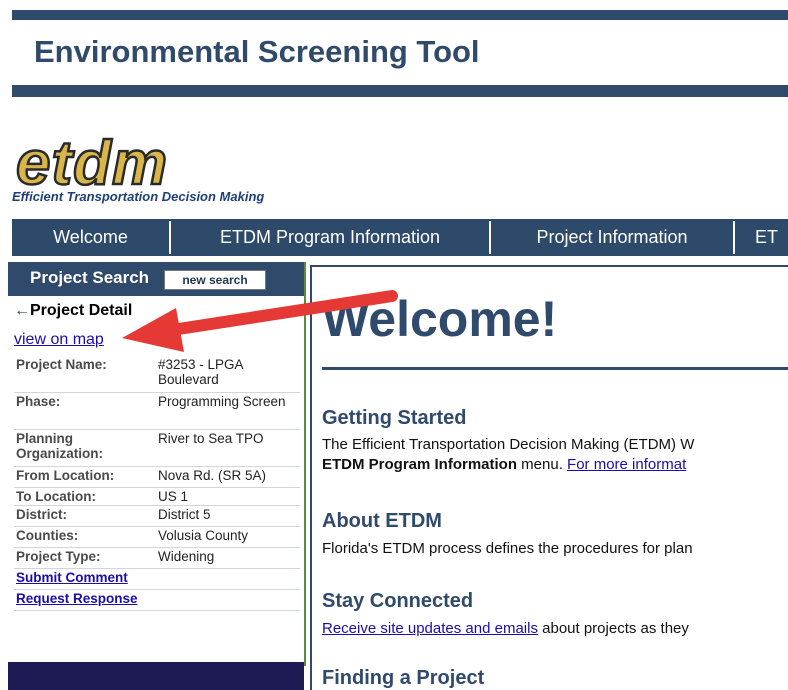 The height and width of the screenshot is (690, 788). What do you see at coordinates (330, 237) in the screenshot?
I see `tab-etdm-program-information: ETDM Program Information` at bounding box center [330, 237].